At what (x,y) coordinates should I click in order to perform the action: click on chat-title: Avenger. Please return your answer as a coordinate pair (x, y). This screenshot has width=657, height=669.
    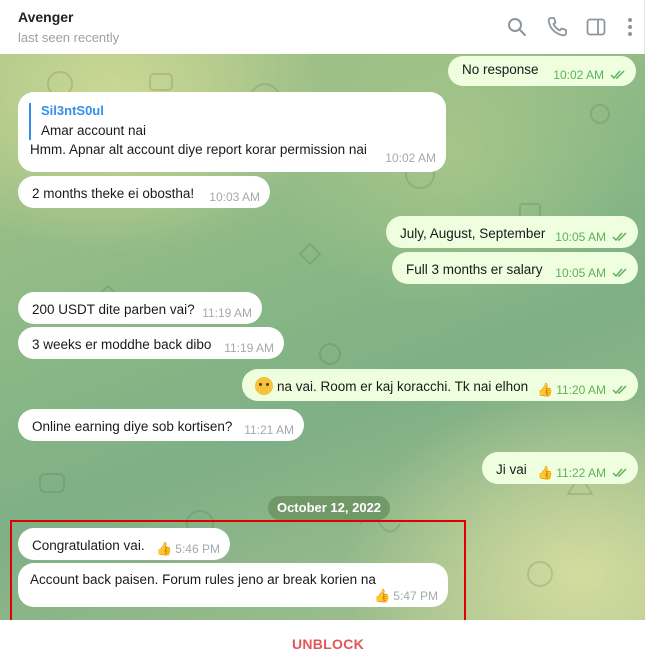
    Looking at the image, I should click on (46, 17).